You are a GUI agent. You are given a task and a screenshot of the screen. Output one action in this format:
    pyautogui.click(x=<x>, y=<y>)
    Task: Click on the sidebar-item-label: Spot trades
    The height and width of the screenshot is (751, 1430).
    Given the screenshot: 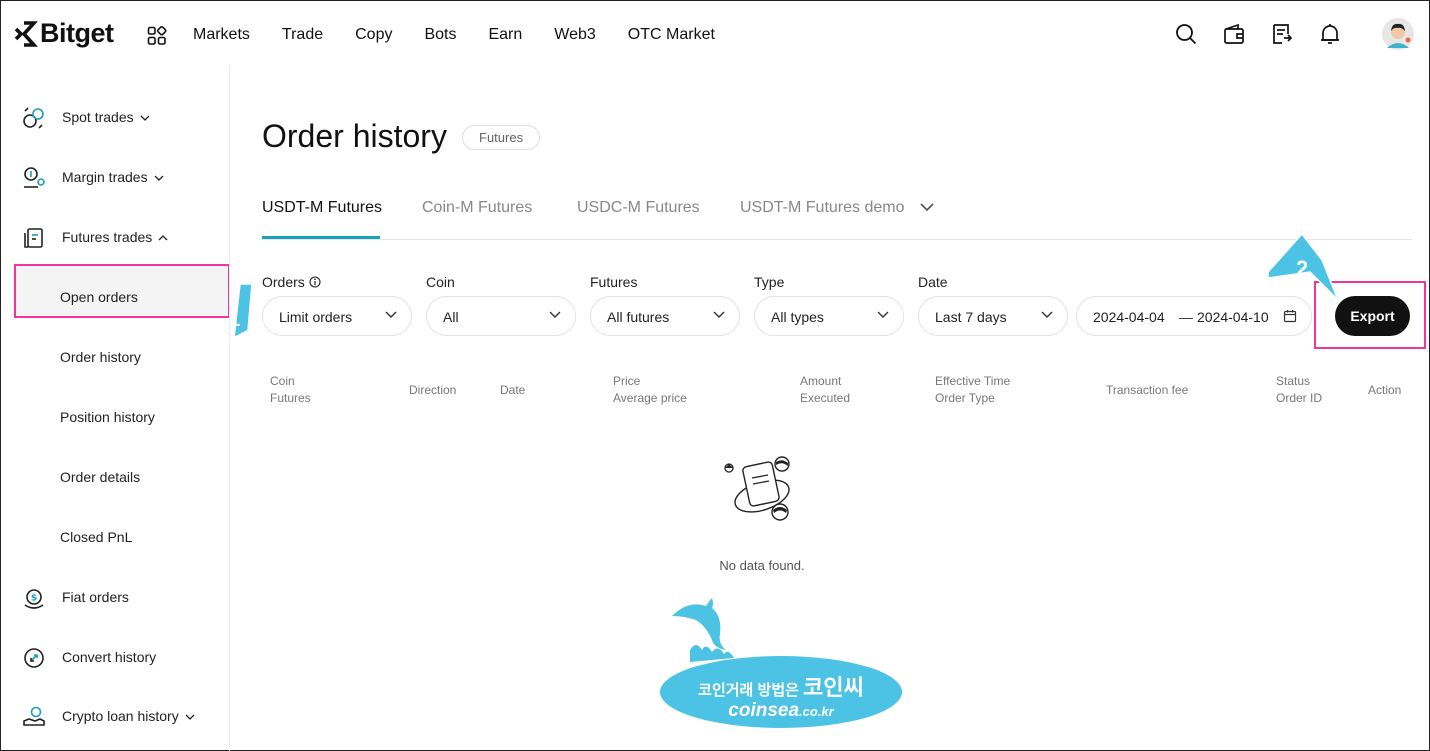 What is the action you would take?
    pyautogui.click(x=106, y=117)
    